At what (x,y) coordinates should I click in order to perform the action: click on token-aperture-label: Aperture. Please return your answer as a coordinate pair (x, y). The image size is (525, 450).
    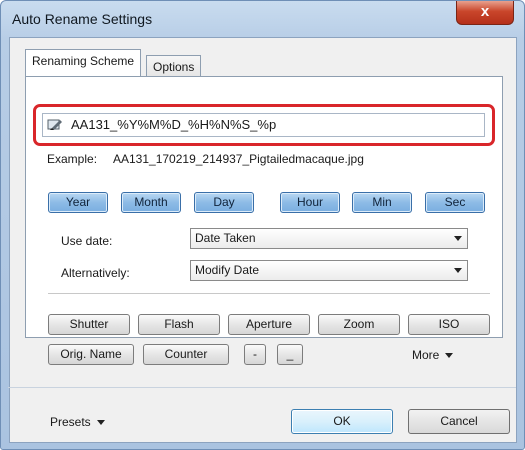
    Looking at the image, I should click on (269, 324).